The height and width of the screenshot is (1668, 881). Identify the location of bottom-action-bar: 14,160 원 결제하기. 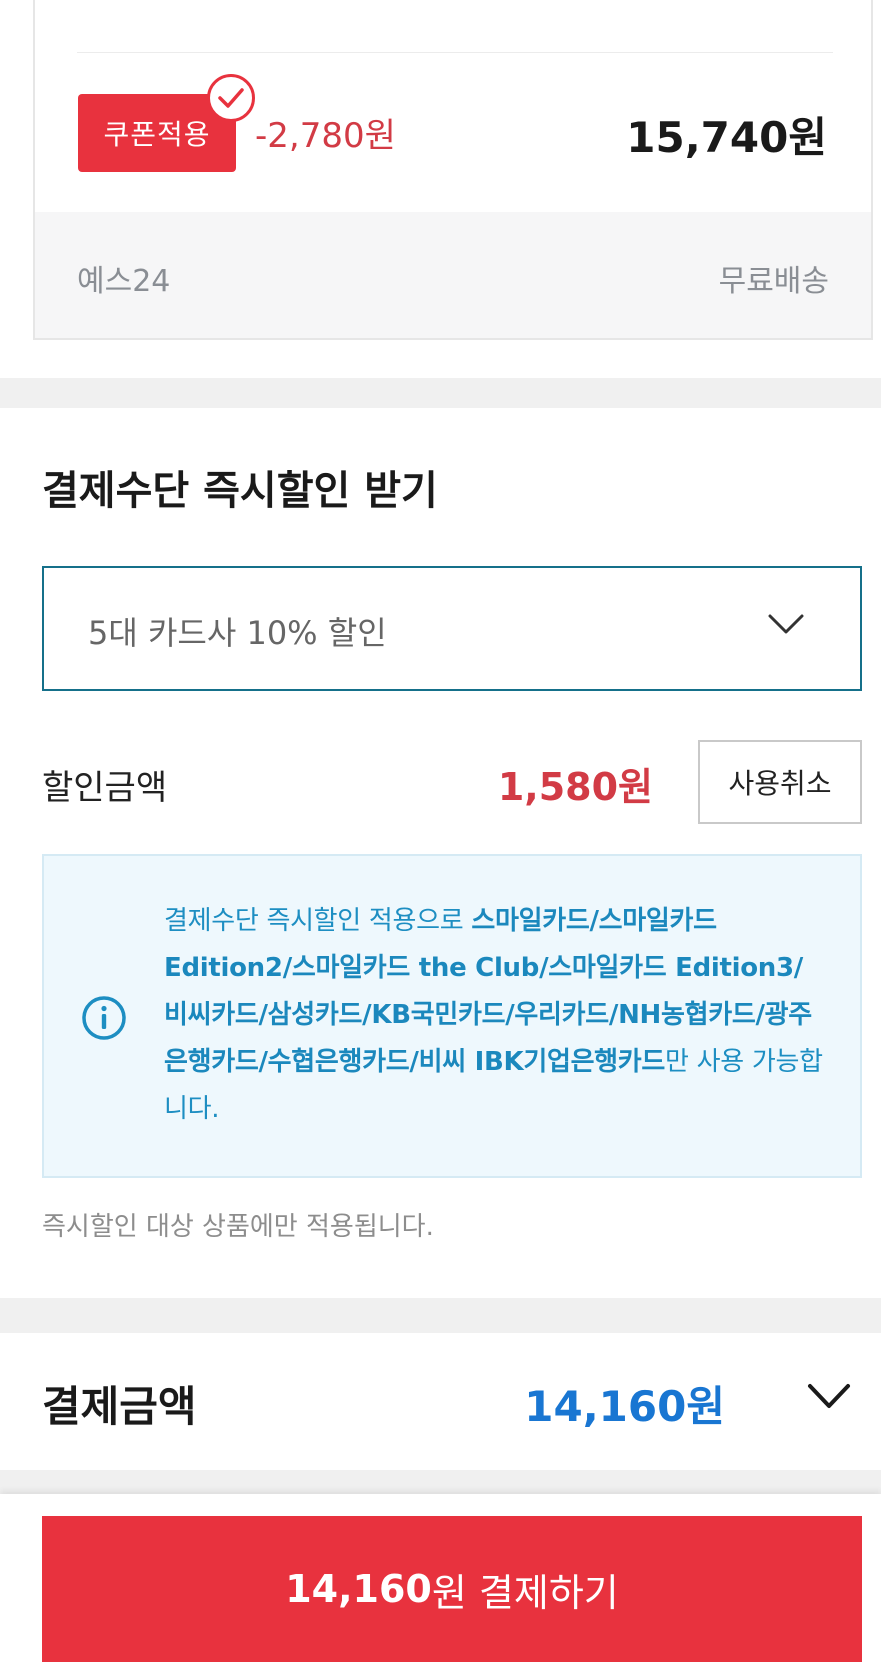
(440, 1581).